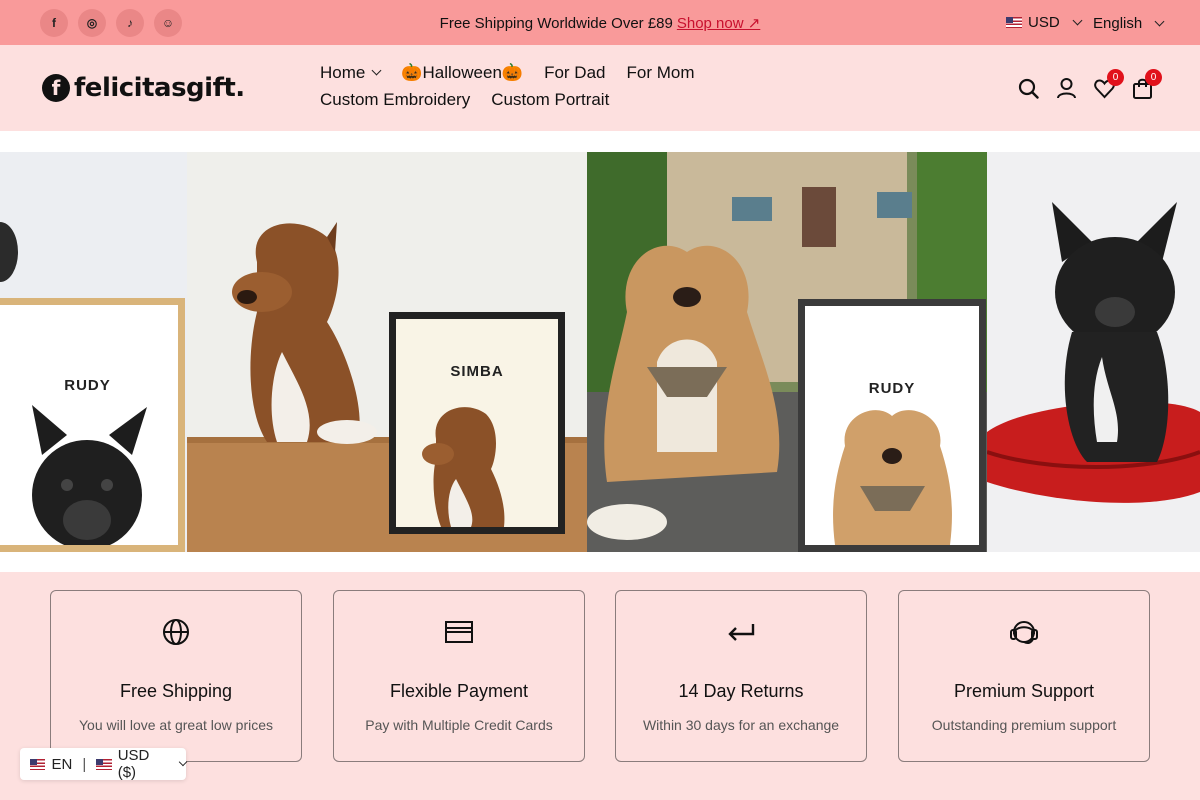  What do you see at coordinates (133, 764) in the screenshot?
I see `locale-currency: USD ($)` at bounding box center [133, 764].